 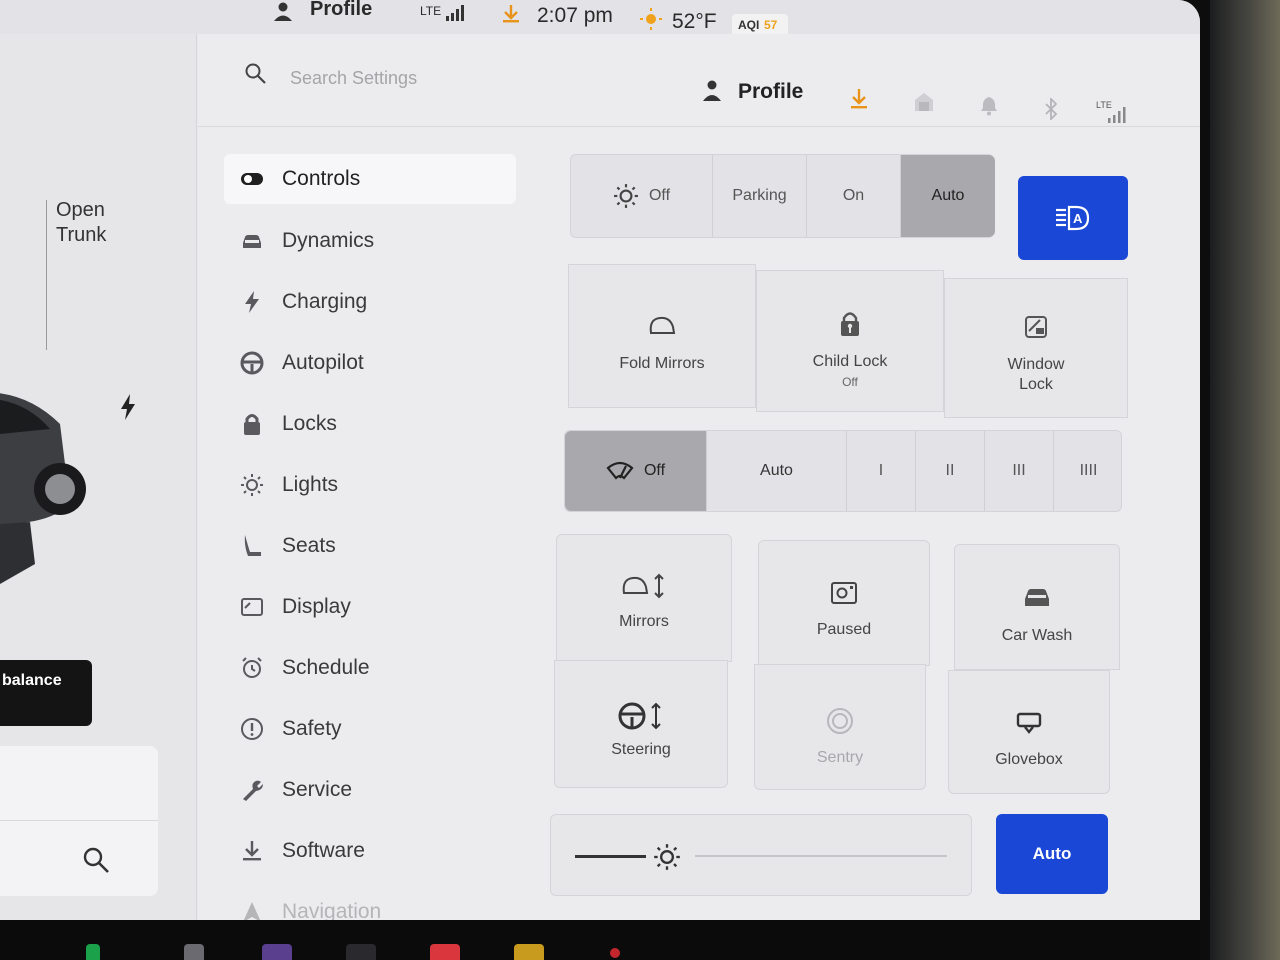 What do you see at coordinates (881, 471) in the screenshot?
I see `wipers-speed-1-button: I` at bounding box center [881, 471].